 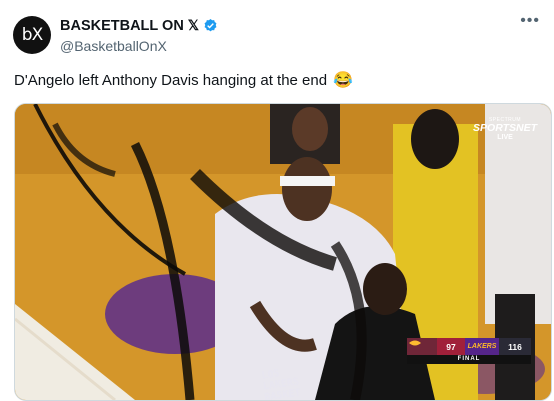 What do you see at coordinates (32, 35) in the screenshot?
I see `avatar: bX` at bounding box center [32, 35].